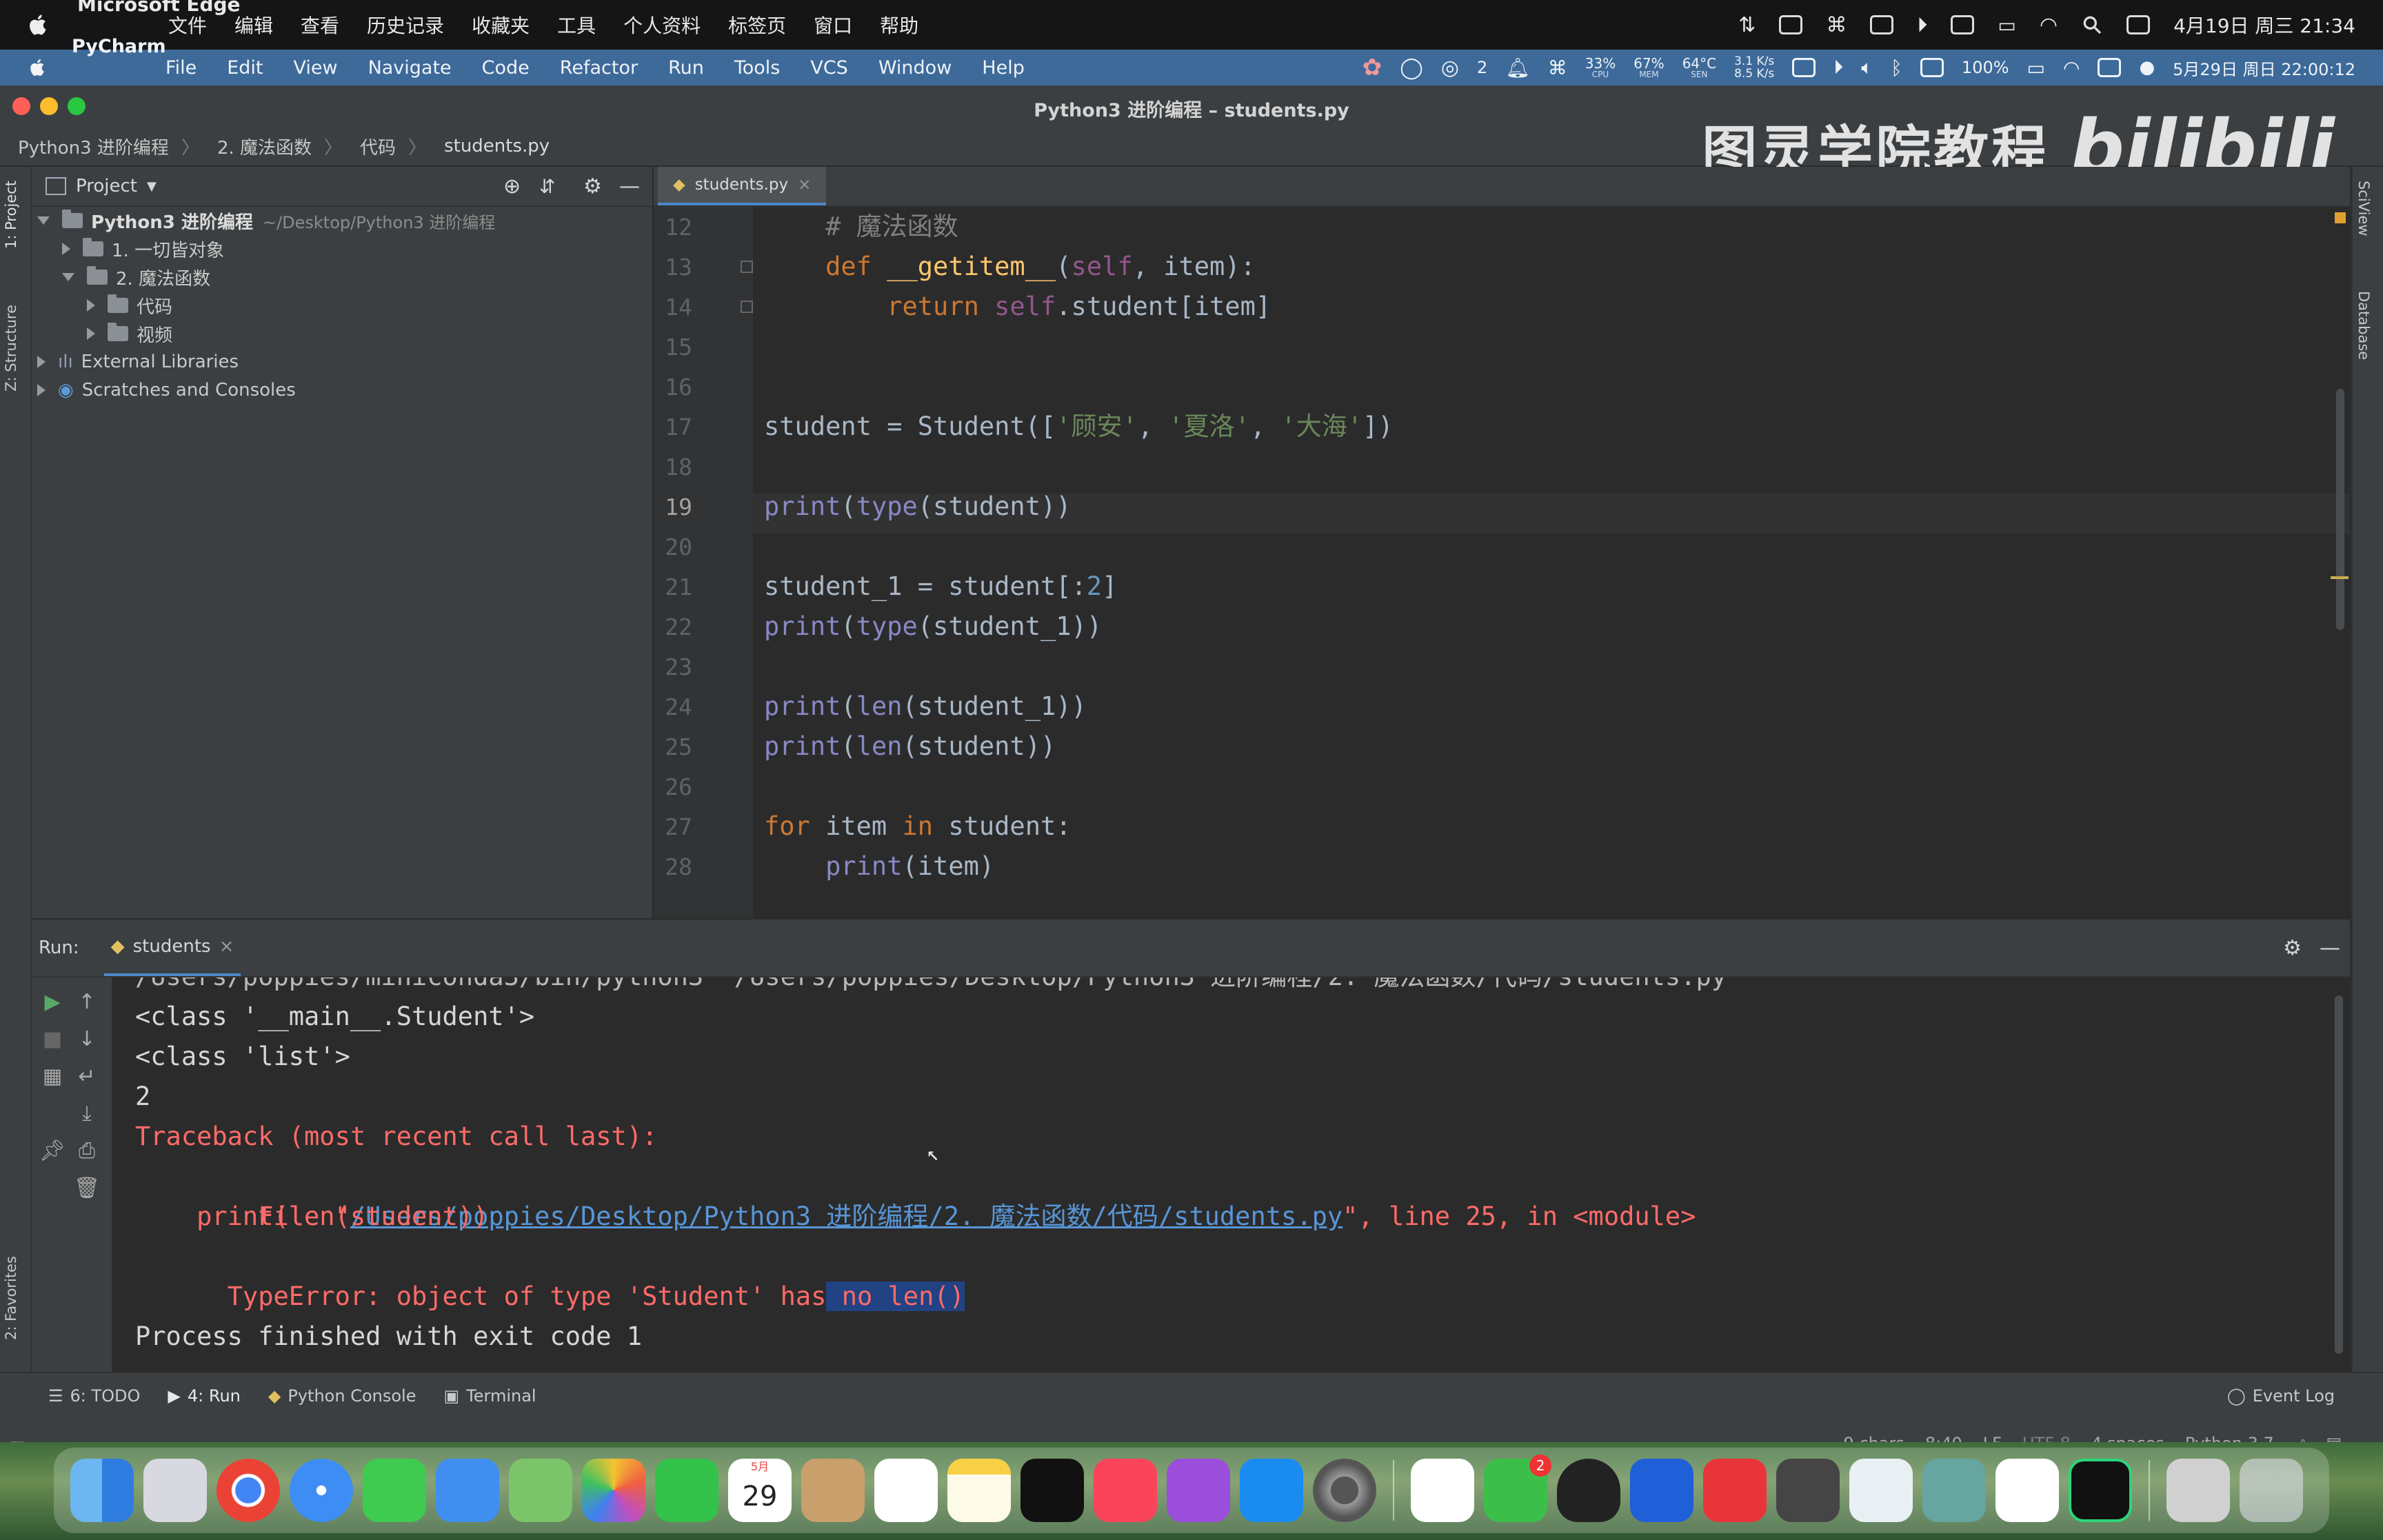  I want to click on outer-menu-favorites: 收藏夹, so click(501, 25).